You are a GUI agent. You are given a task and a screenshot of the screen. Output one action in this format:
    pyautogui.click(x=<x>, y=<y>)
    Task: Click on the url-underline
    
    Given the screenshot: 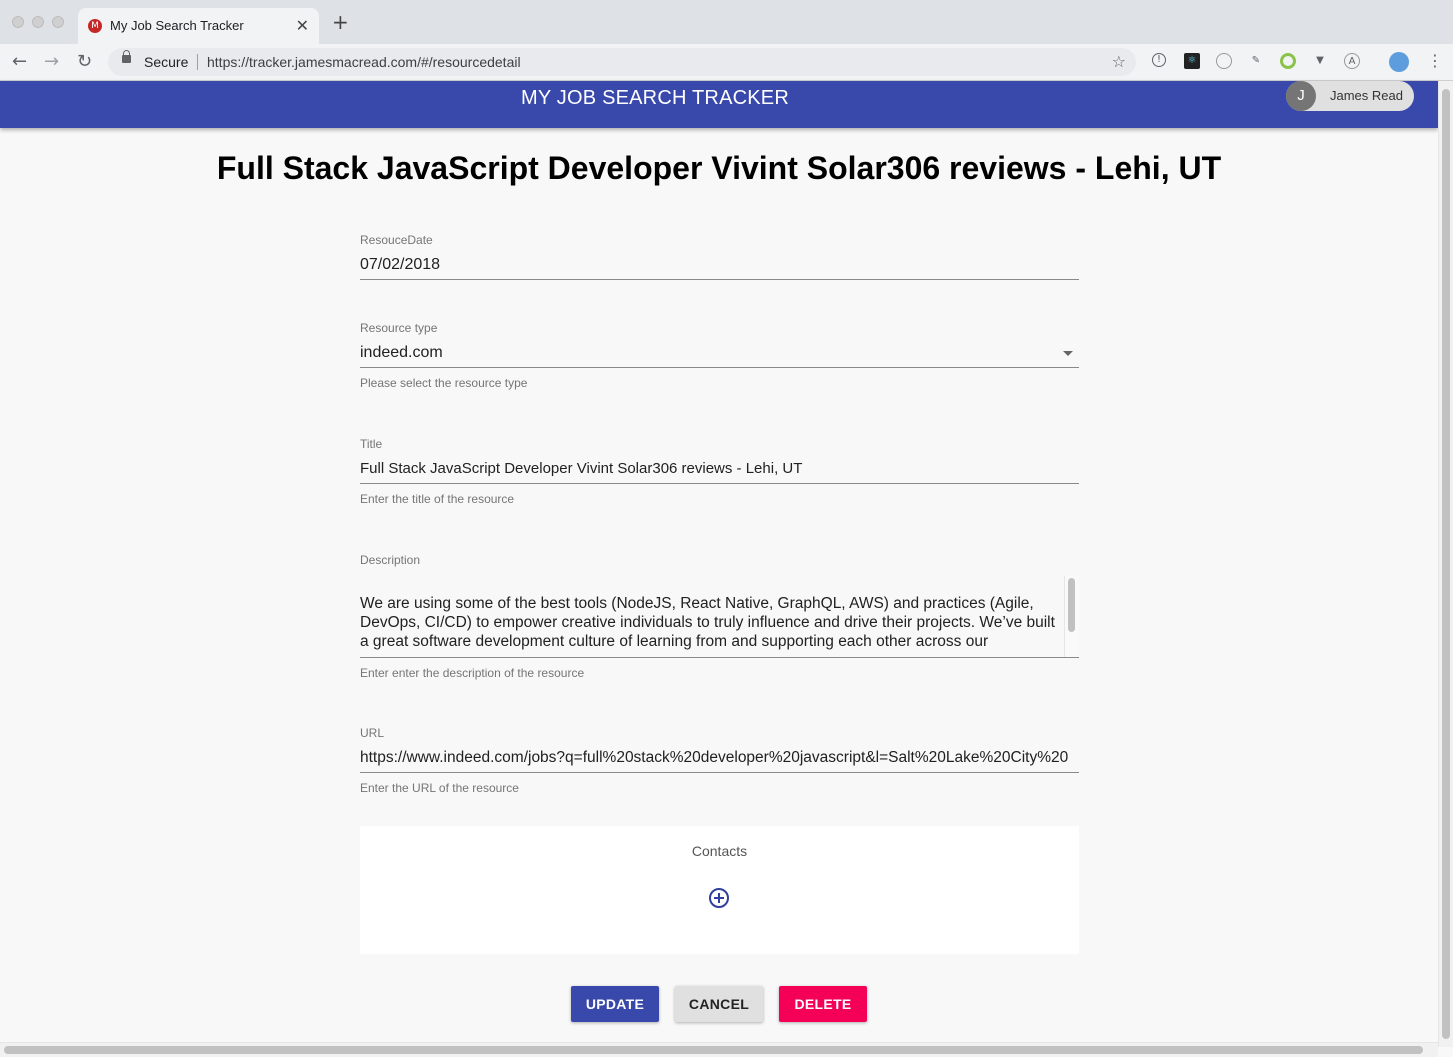 What is the action you would take?
    pyautogui.click(x=719, y=772)
    